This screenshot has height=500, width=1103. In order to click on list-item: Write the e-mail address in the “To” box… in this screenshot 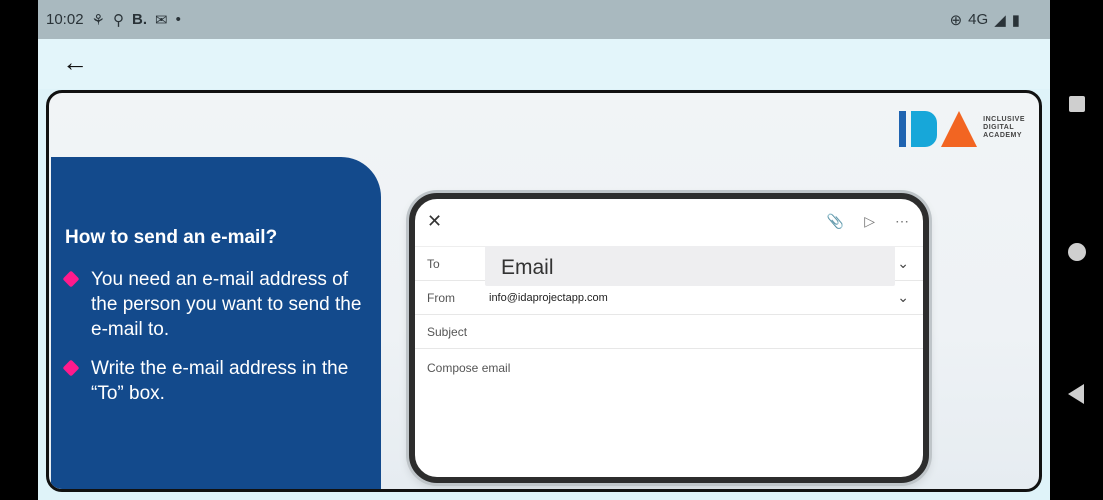, I will do `click(218, 381)`.